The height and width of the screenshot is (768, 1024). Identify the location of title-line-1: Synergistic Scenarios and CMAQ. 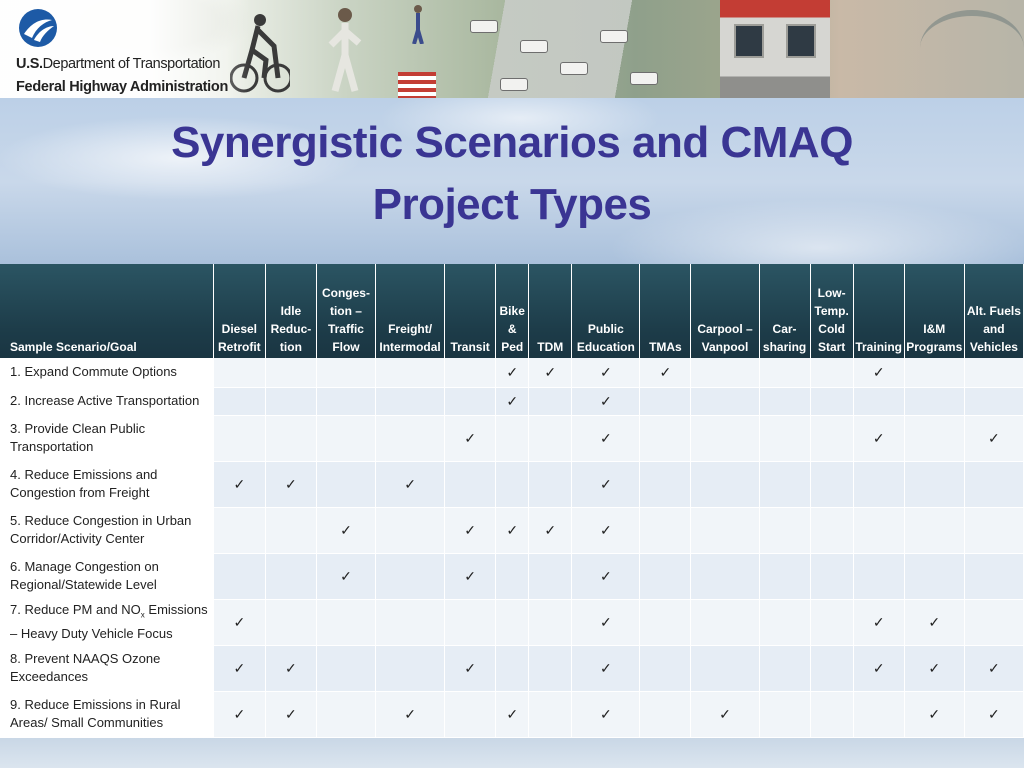
(512, 142).